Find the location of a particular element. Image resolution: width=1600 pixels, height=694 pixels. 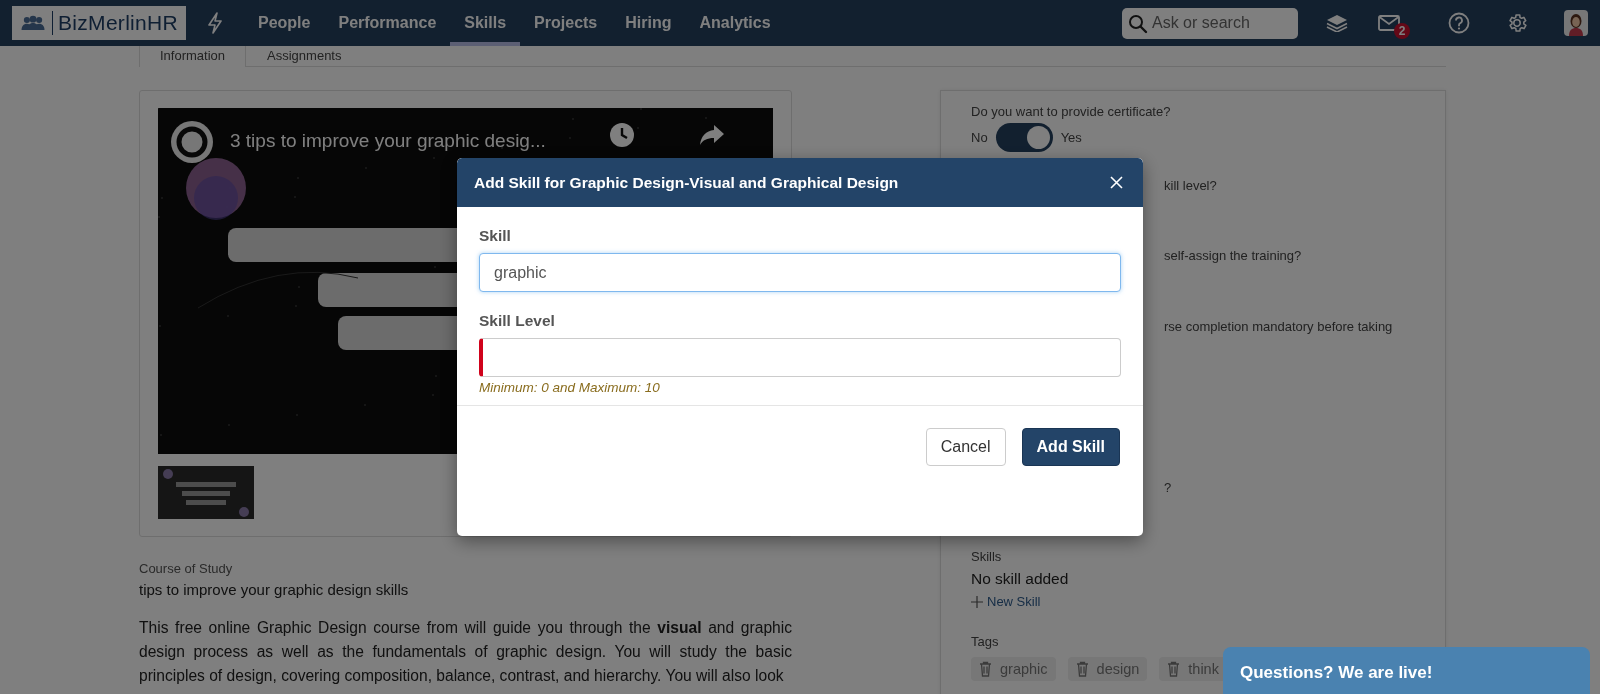

input-field is located at coordinates (800, 357).